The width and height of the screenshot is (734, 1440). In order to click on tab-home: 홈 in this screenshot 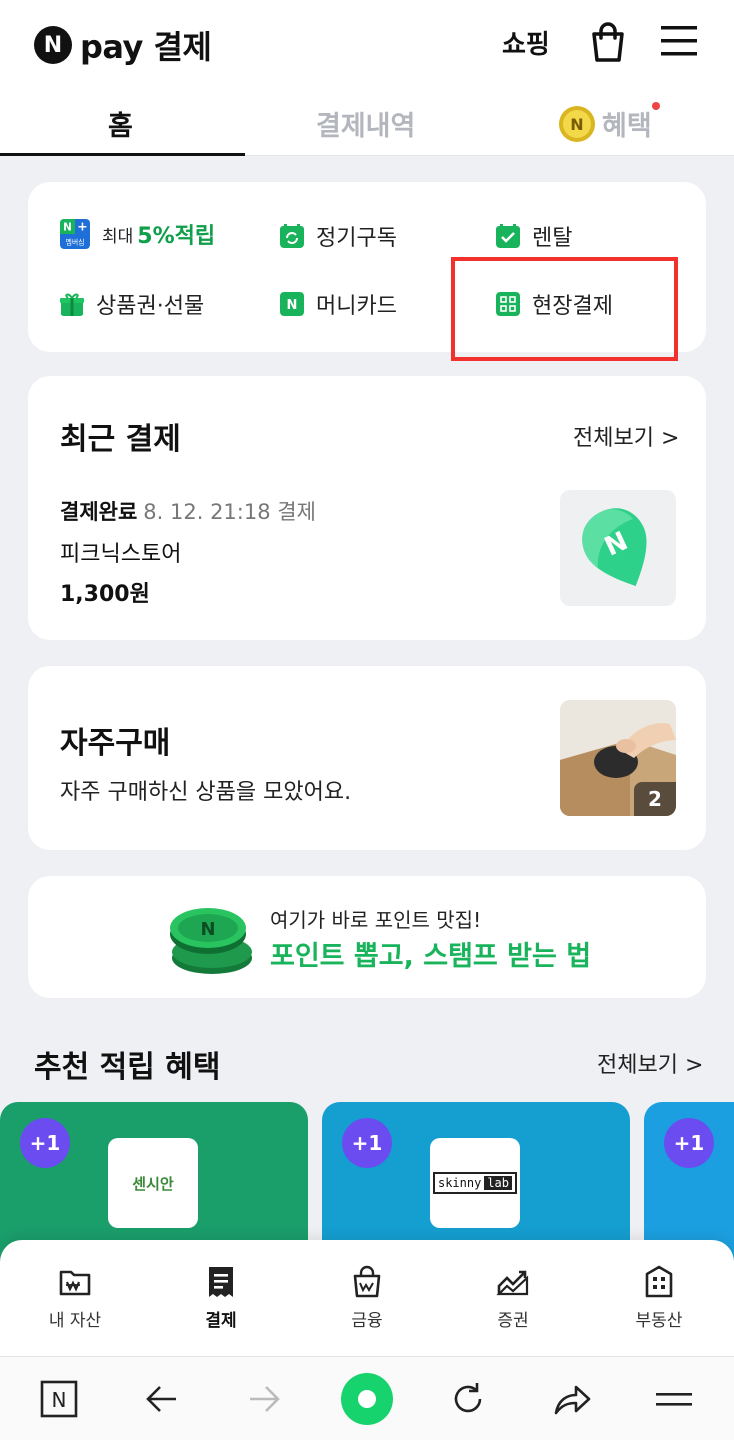, I will do `click(120, 123)`.